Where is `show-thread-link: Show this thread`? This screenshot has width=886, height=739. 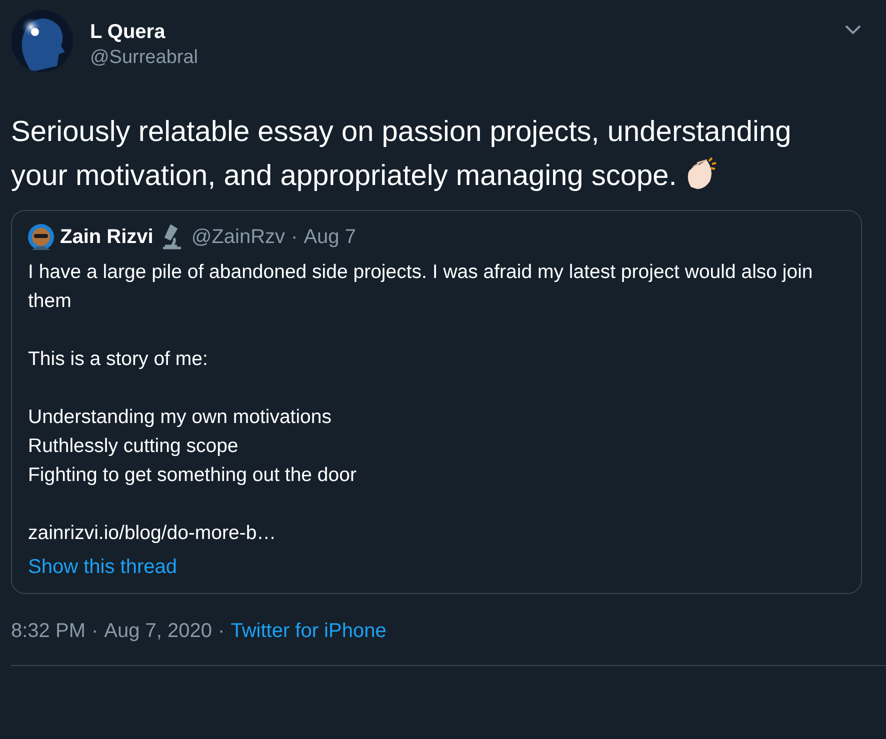
show-thread-link: Show this thread is located at coordinates (102, 567).